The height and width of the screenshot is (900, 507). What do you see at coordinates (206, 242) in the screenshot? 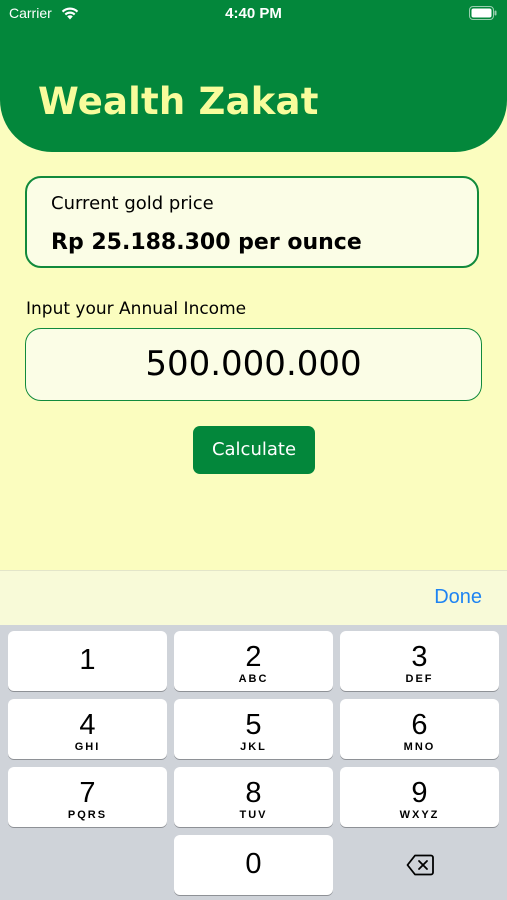
I see `gold-price-value: Rp 25.188.300 per ounce` at bounding box center [206, 242].